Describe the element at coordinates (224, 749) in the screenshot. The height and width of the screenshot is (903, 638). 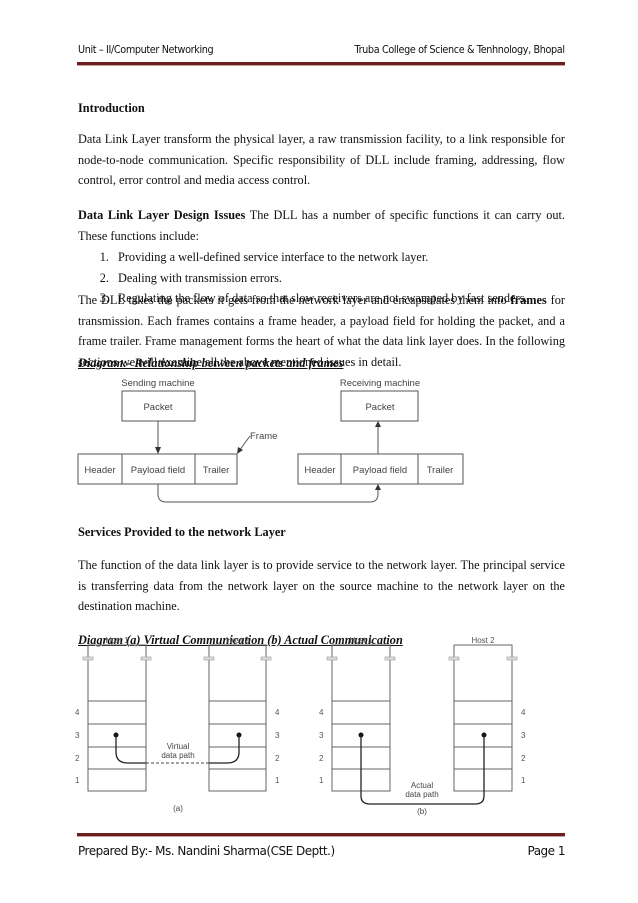
I see `virtual-path-right` at that location.